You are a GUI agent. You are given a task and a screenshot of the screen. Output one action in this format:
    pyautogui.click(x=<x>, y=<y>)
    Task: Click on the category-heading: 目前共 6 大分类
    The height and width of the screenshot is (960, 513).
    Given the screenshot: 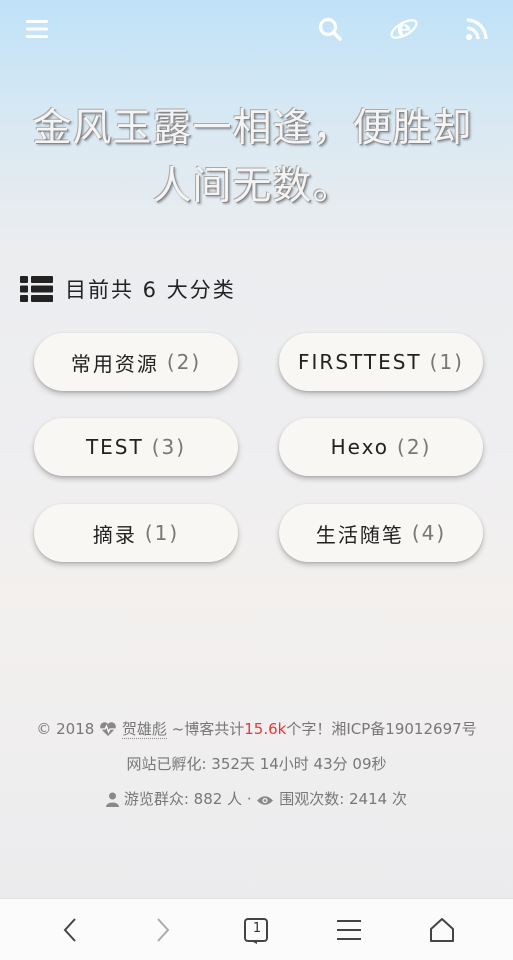 What is the action you would take?
    pyautogui.click(x=128, y=289)
    